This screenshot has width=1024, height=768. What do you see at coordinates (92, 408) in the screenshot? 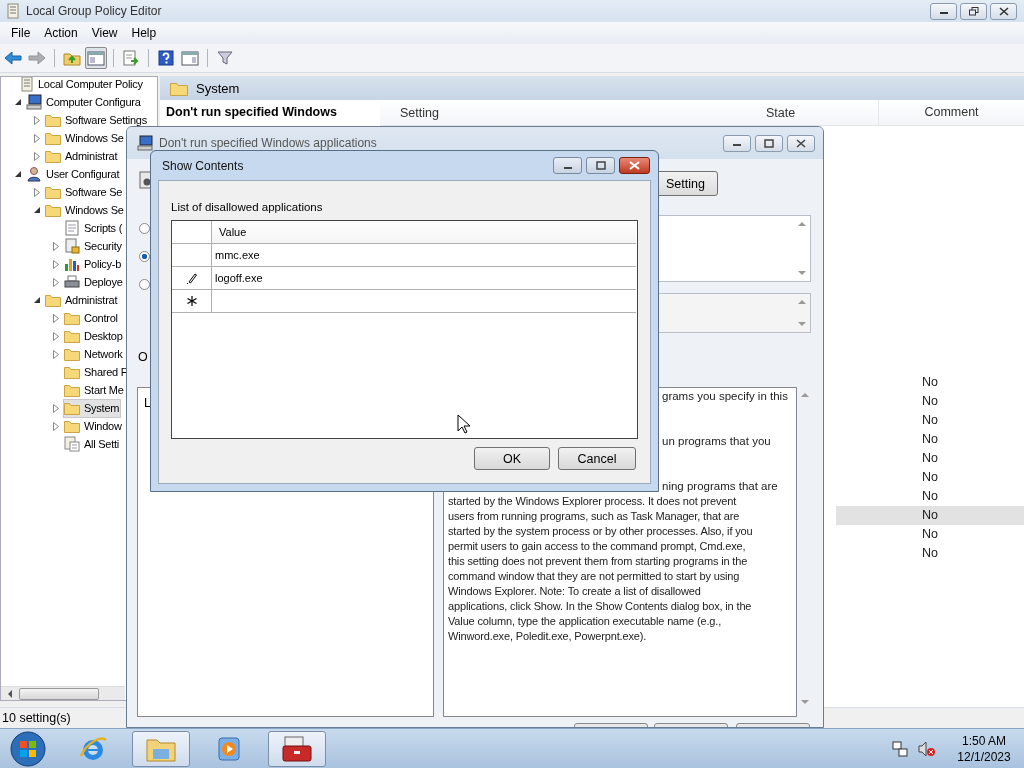
I see `tree-item: System` at bounding box center [92, 408].